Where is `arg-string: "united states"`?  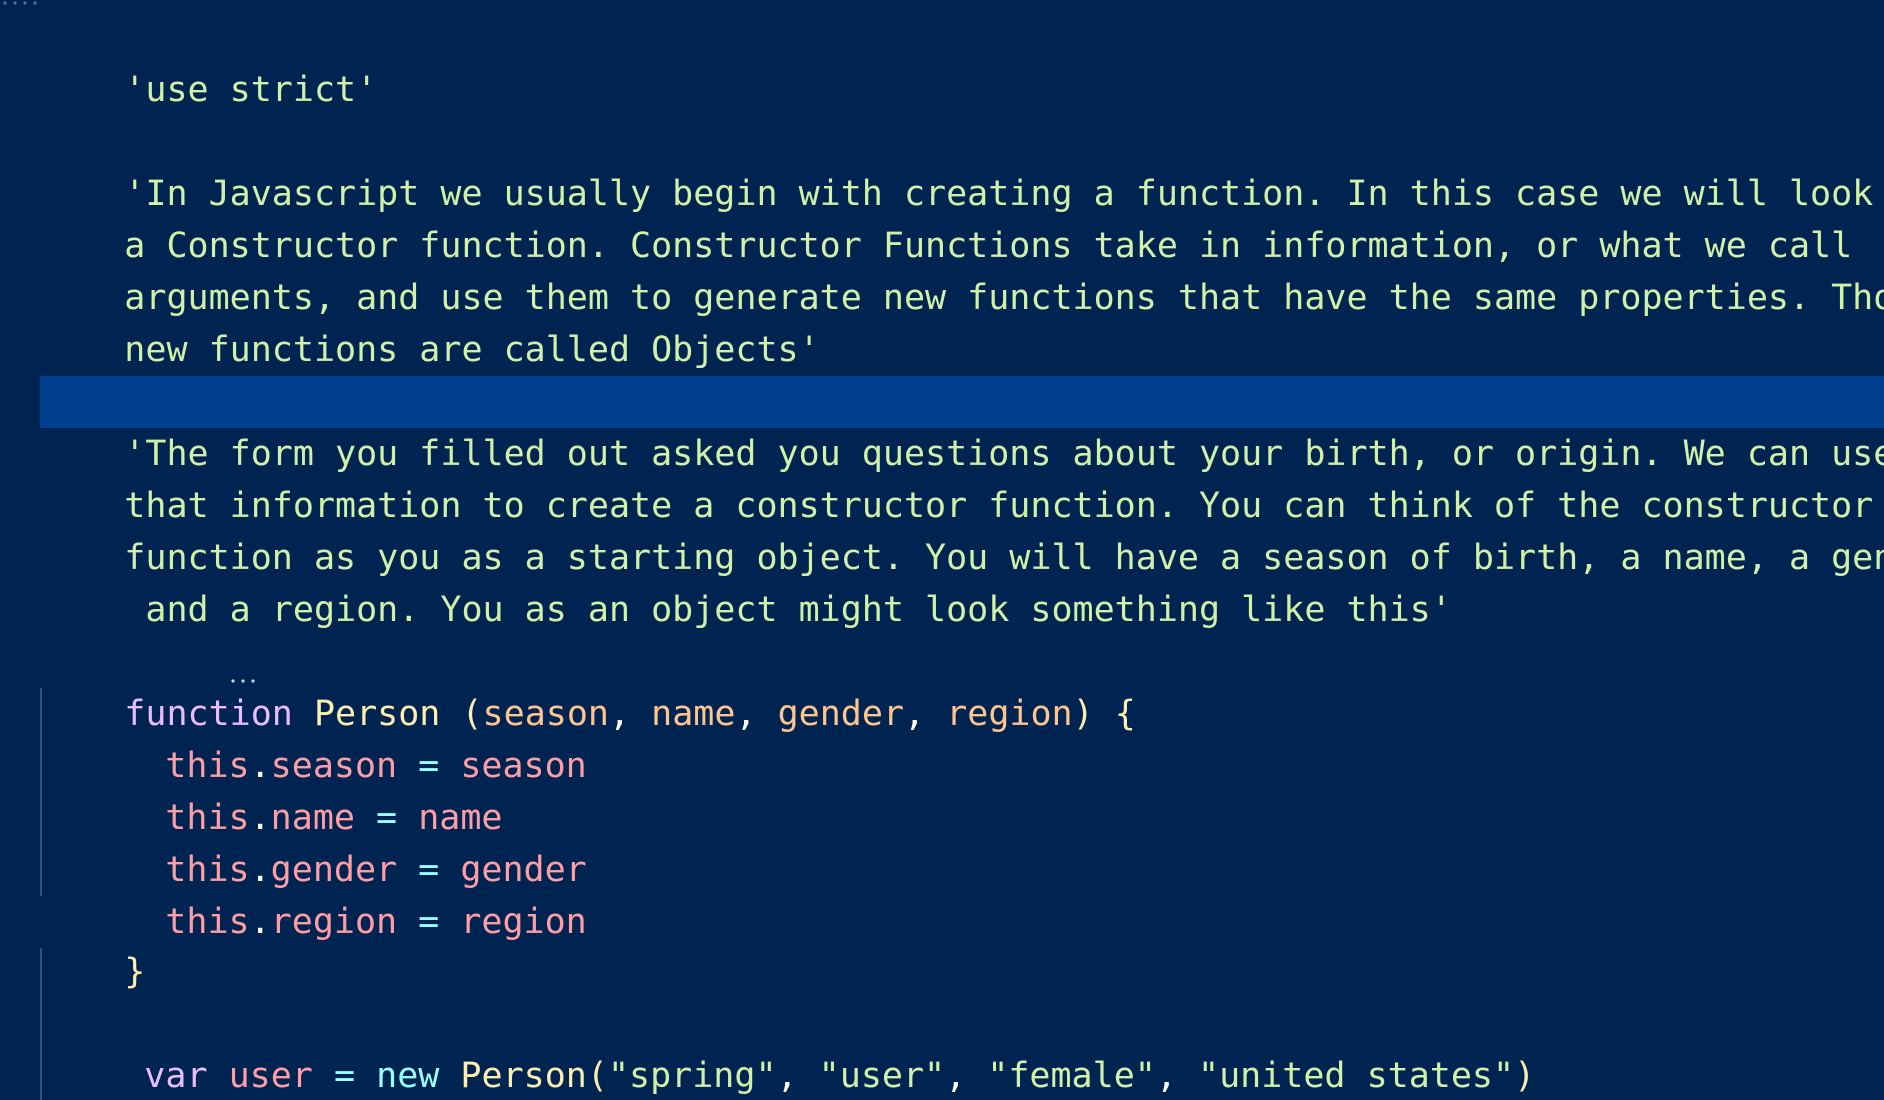 arg-string: "united states" is located at coordinates (1356, 1076).